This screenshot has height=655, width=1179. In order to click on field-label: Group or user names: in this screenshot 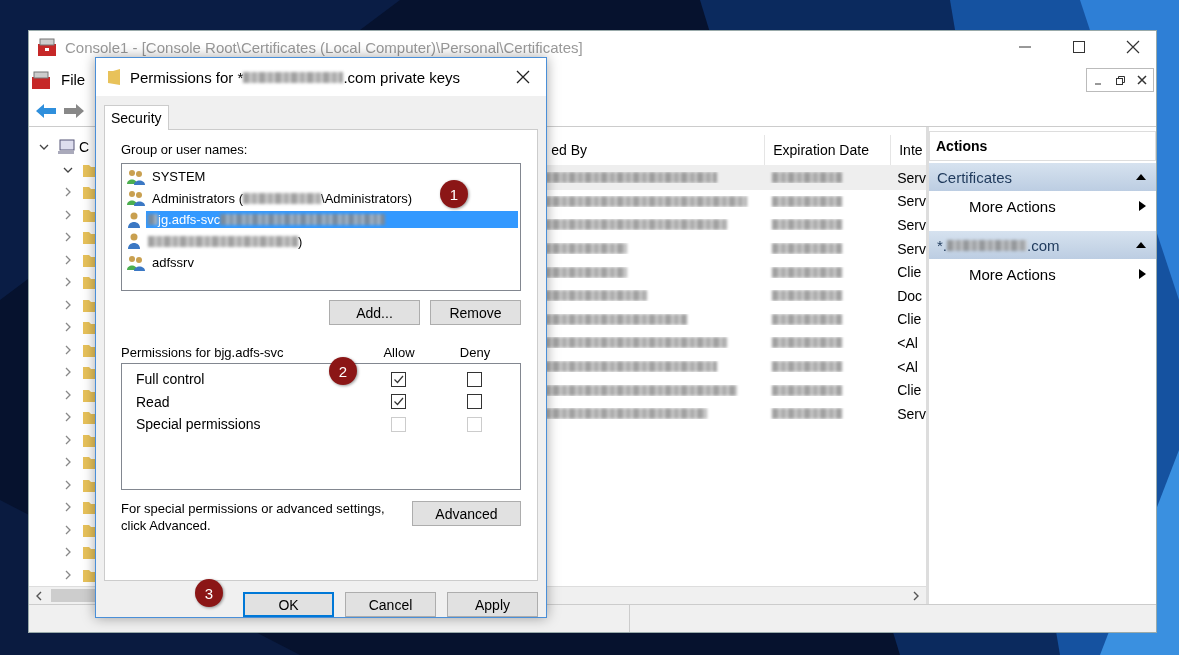, I will do `click(185, 149)`.